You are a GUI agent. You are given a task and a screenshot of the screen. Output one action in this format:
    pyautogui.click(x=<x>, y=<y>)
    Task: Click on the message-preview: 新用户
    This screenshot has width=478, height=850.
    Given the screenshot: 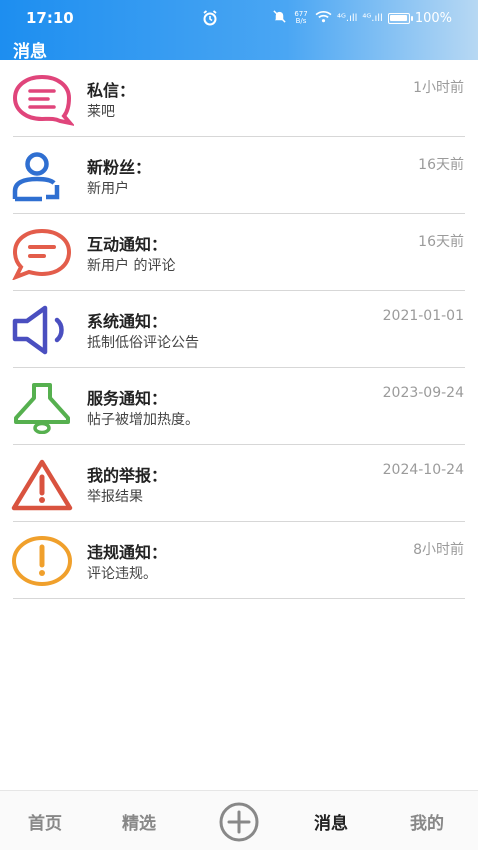 What is the action you would take?
    pyautogui.click(x=108, y=189)
    